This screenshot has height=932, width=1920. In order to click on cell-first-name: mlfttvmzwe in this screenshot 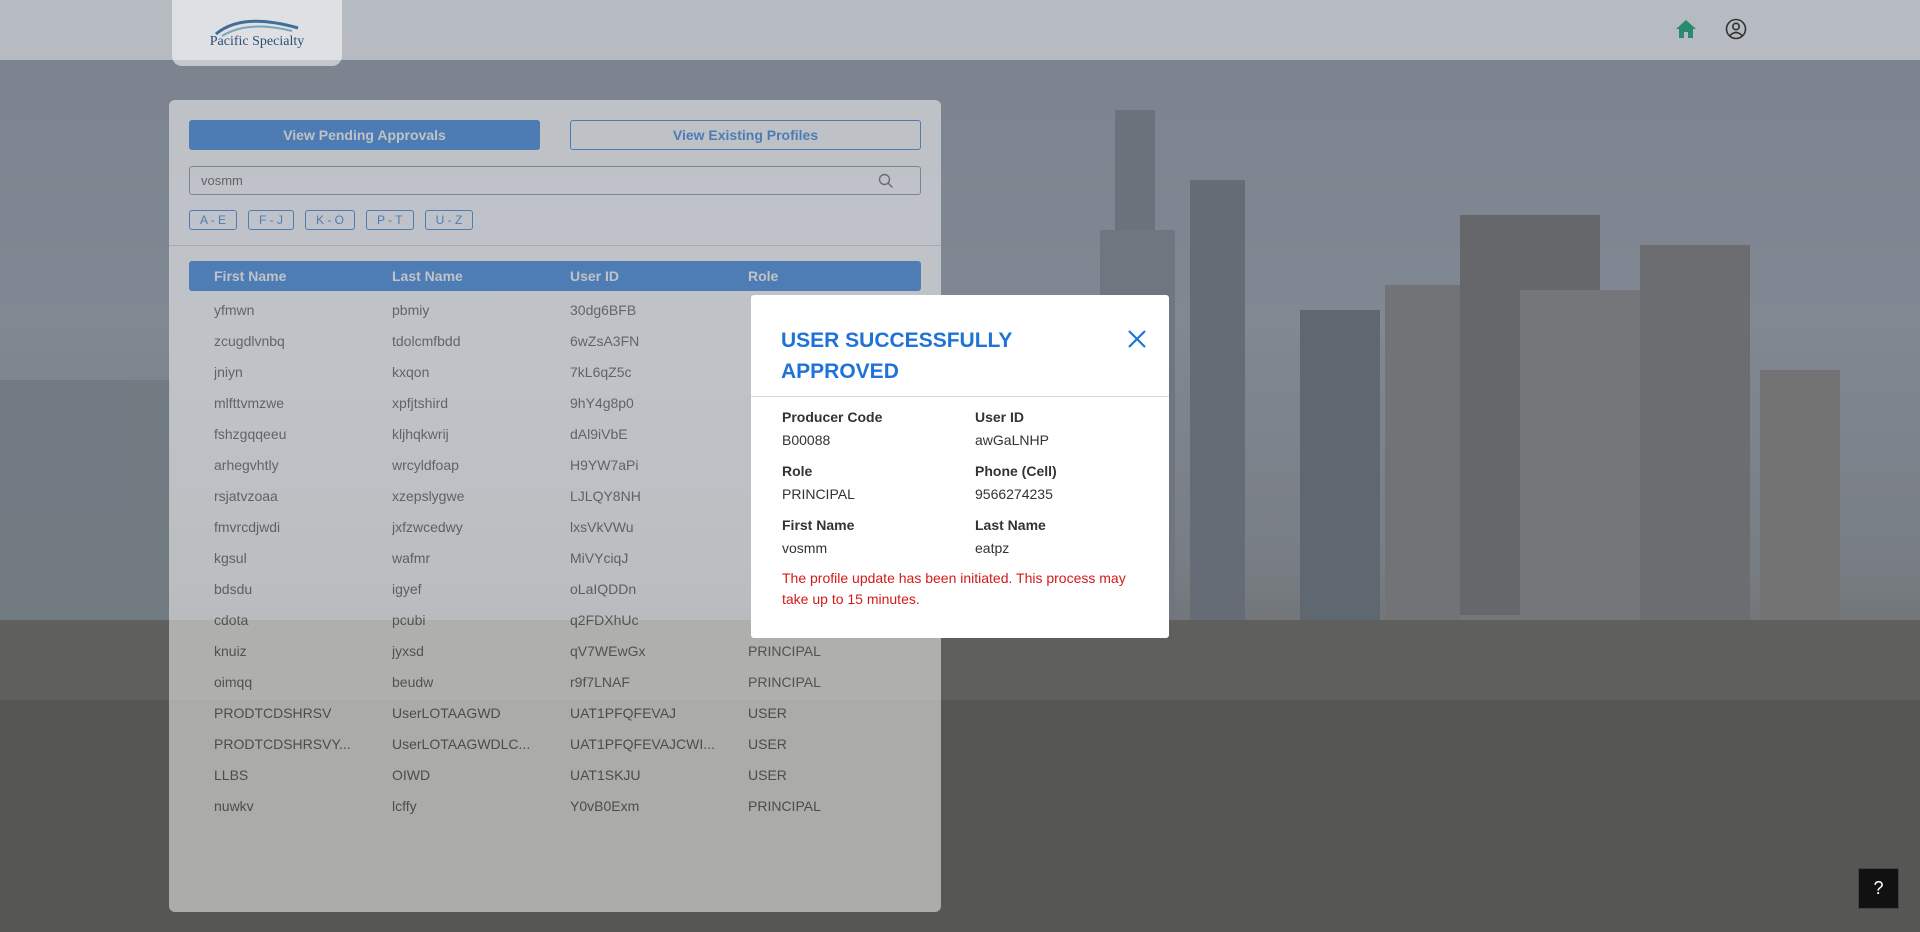, I will do `click(249, 403)`.